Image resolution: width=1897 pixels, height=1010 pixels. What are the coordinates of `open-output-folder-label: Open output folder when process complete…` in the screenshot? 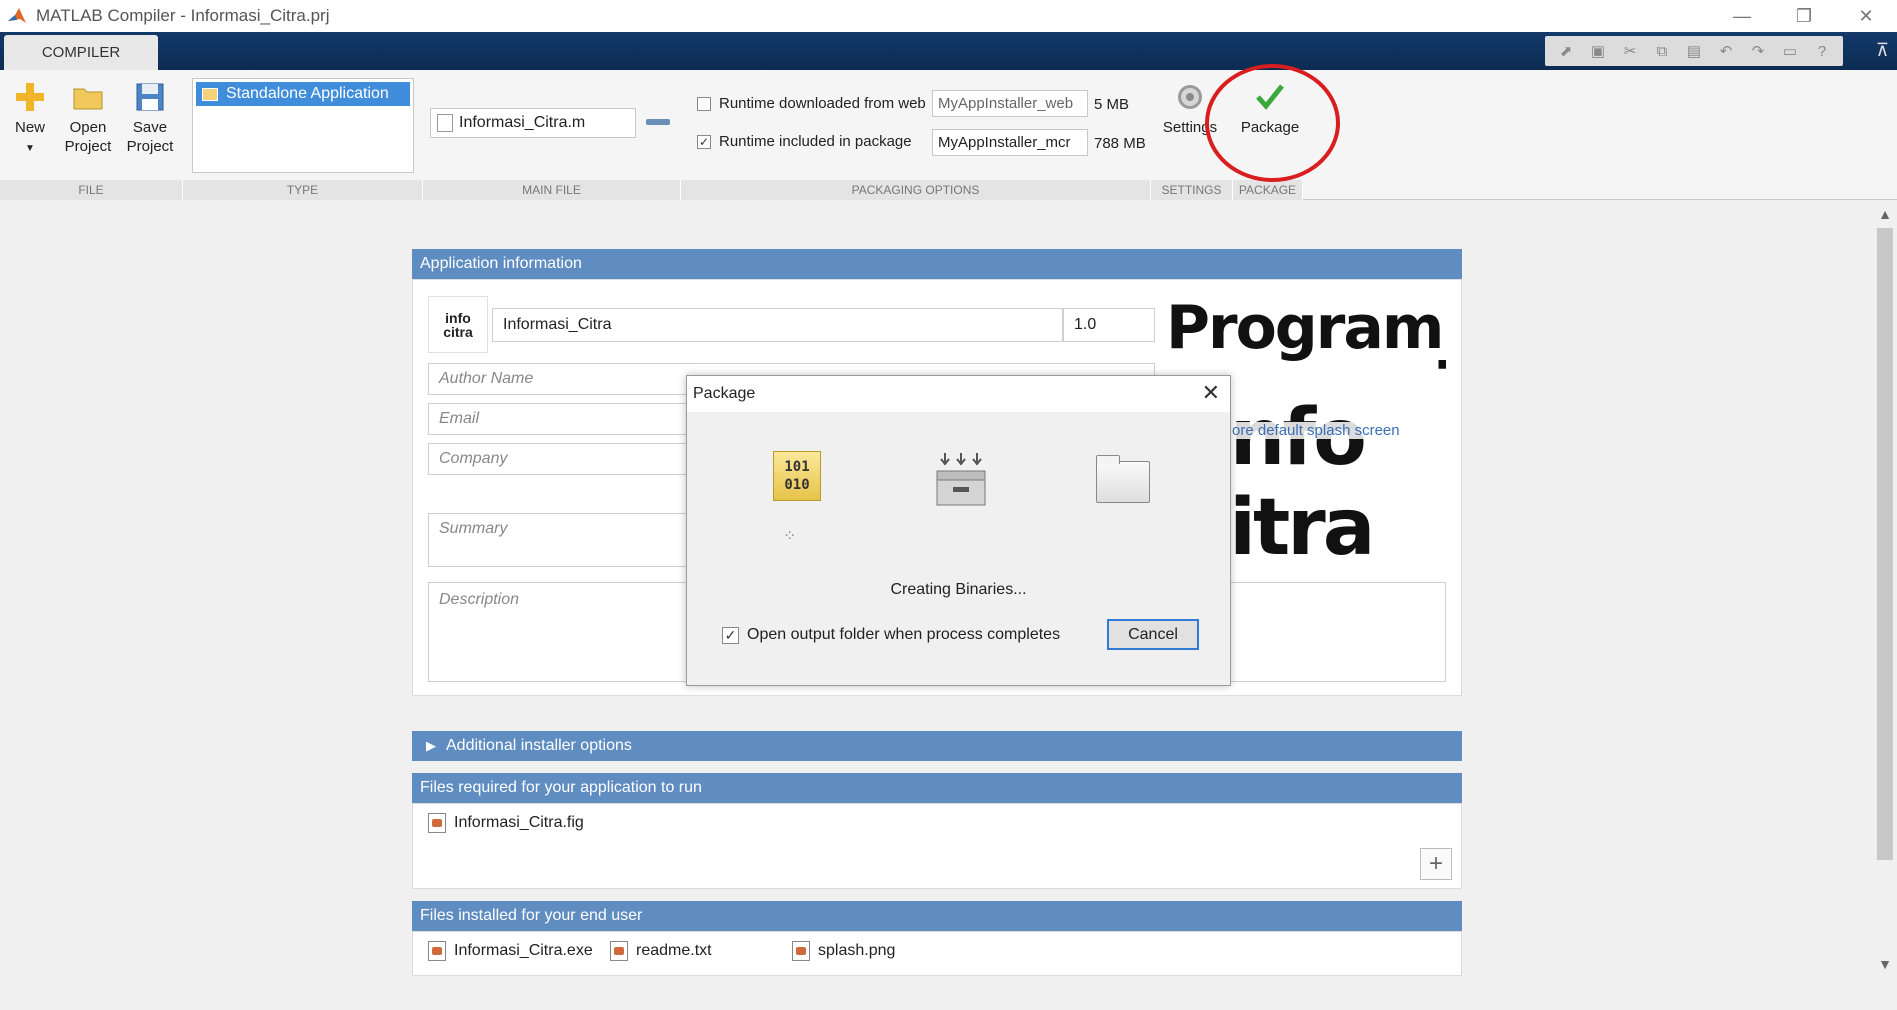 It's located at (904, 634).